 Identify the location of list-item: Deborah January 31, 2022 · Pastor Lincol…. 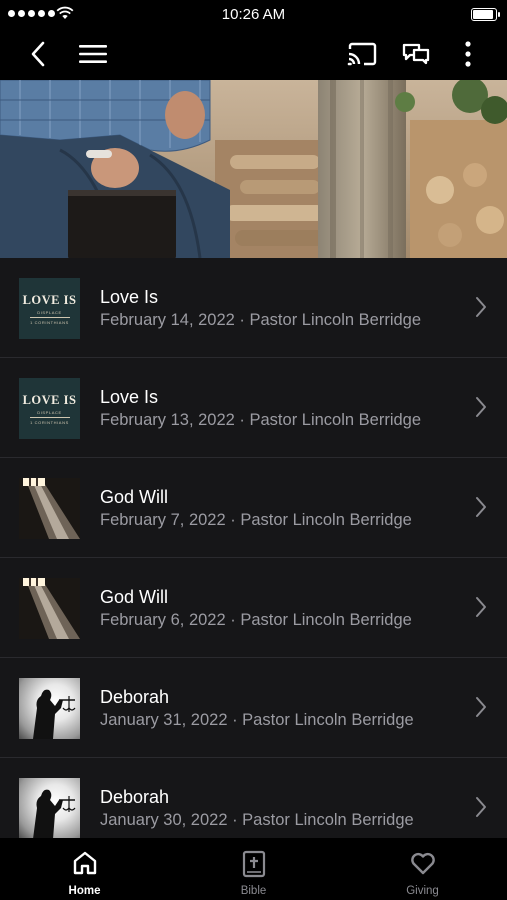
(253, 708).